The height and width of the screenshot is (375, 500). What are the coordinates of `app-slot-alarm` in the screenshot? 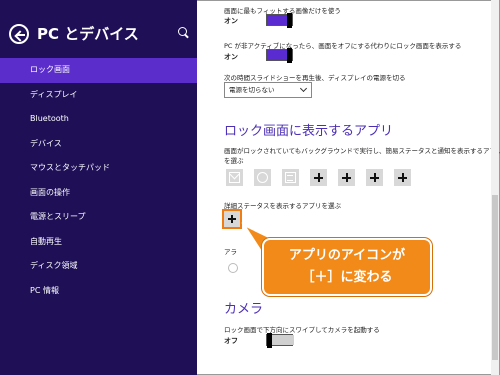 It's located at (262, 177).